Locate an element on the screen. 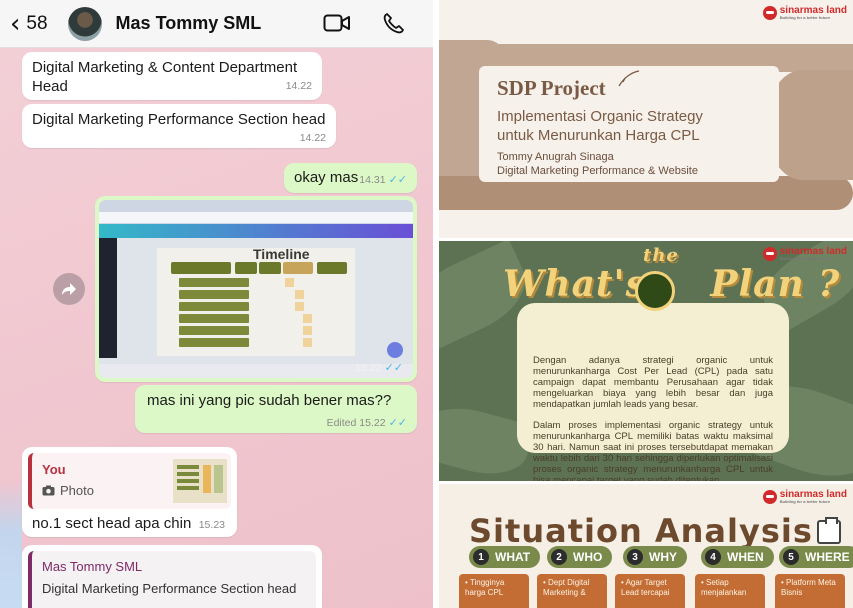 The image size is (853, 608). brush-stroke is located at coordinates (811, 125).